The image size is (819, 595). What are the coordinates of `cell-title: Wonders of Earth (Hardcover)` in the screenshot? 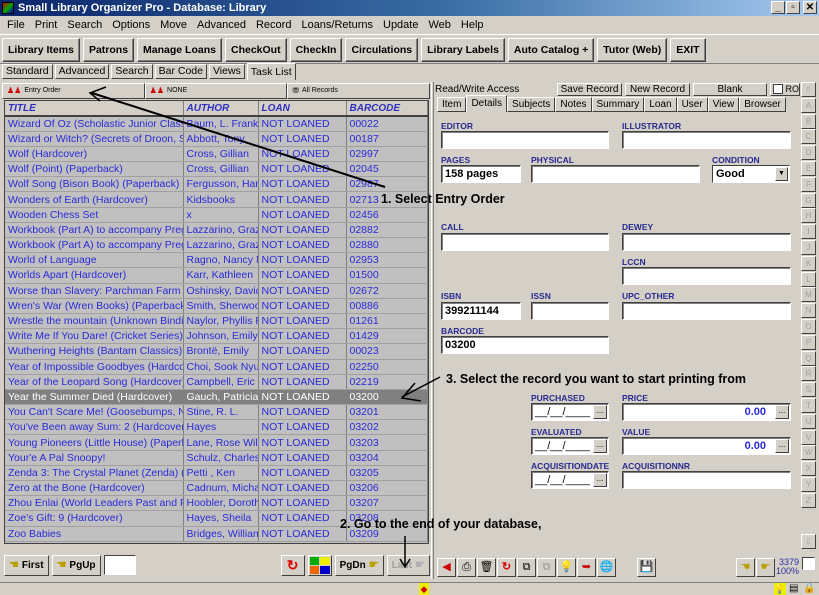 It's located at (94, 199).